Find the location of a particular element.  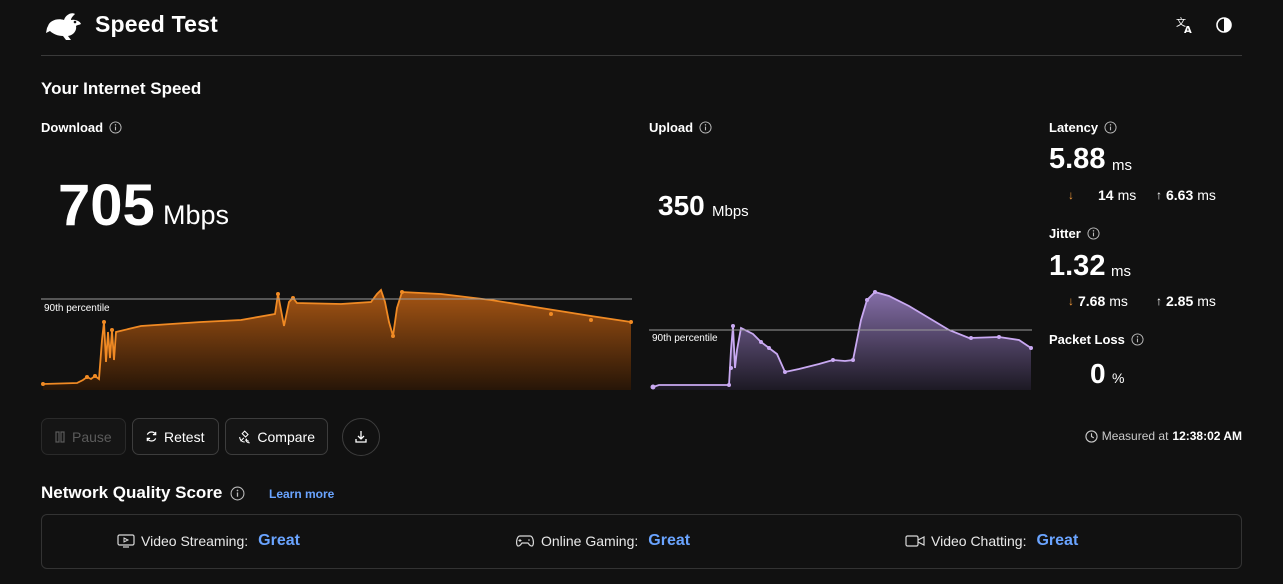

packet-loss-label-row: Packet Loss is located at coordinates (1096, 339).